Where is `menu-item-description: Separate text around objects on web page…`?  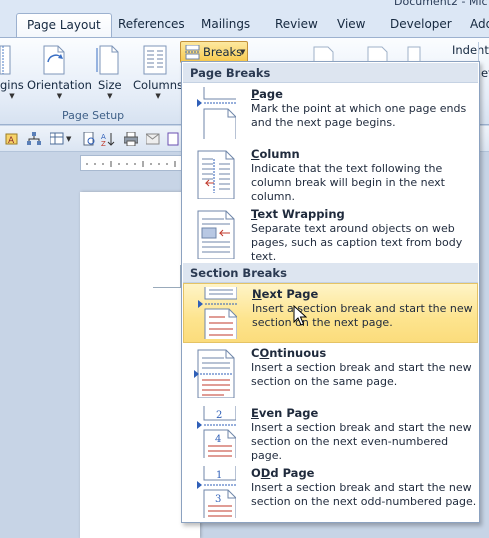
menu-item-description: Separate text around objects on web page… is located at coordinates (357, 242).